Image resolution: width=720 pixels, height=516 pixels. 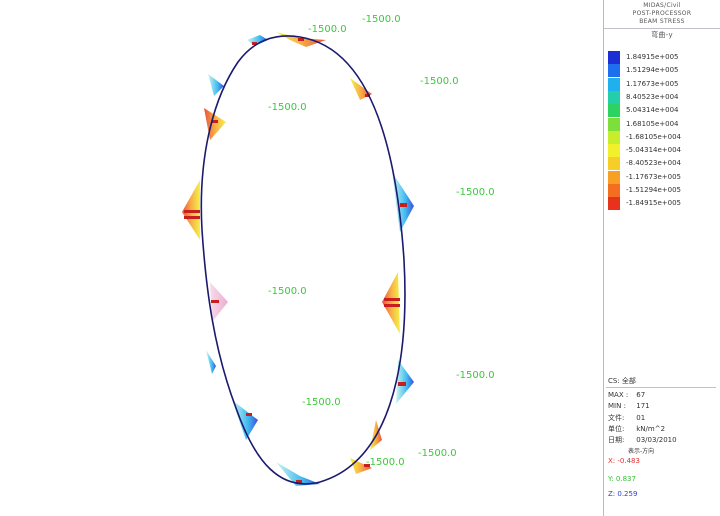 What do you see at coordinates (641, 395) in the screenshot?
I see `max-value: 67` at bounding box center [641, 395].